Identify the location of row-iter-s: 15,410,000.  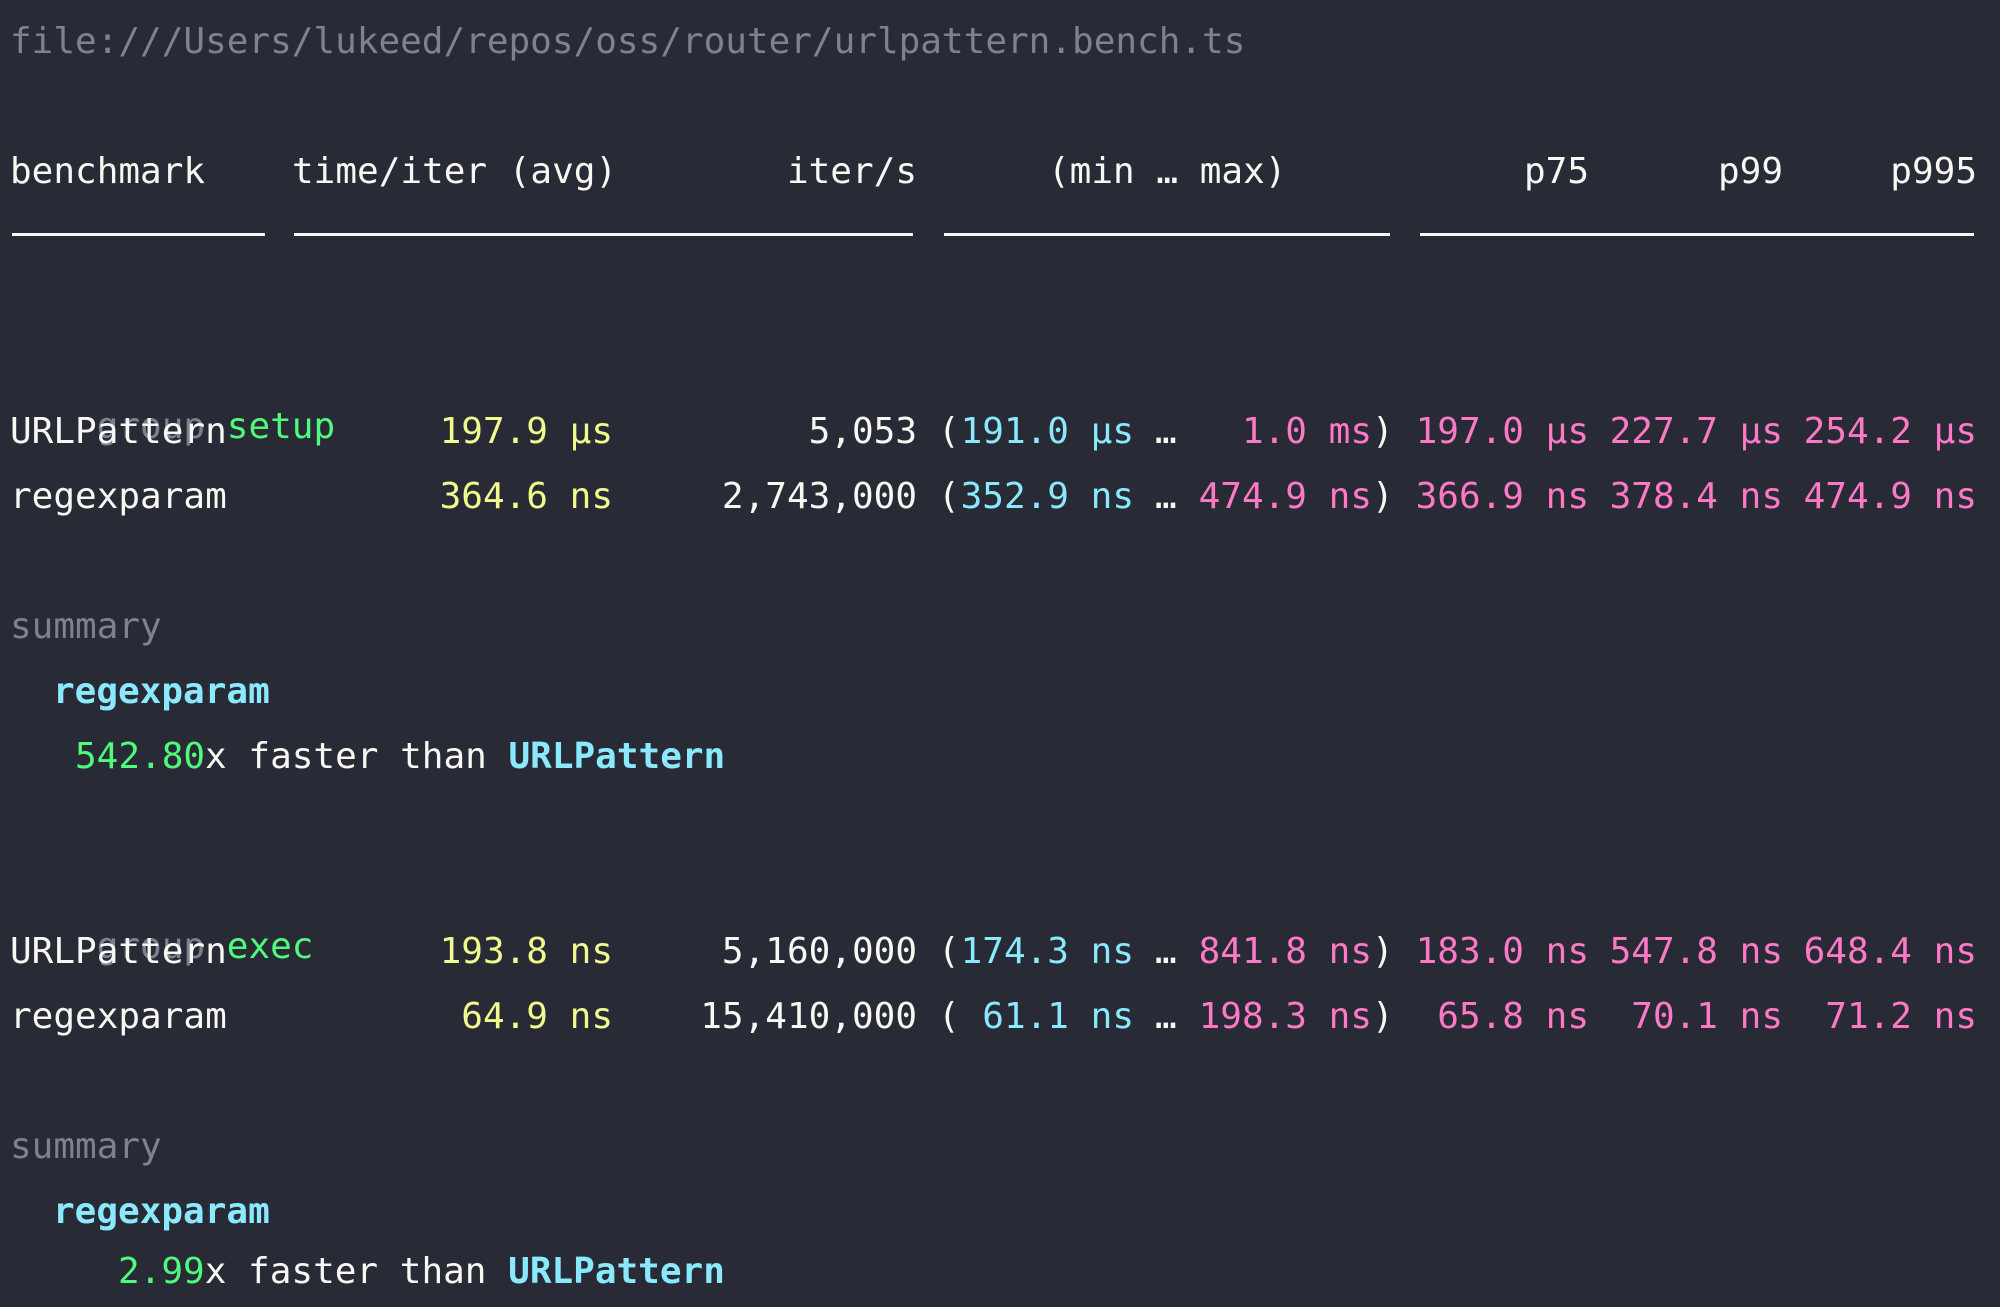
(808, 1016).